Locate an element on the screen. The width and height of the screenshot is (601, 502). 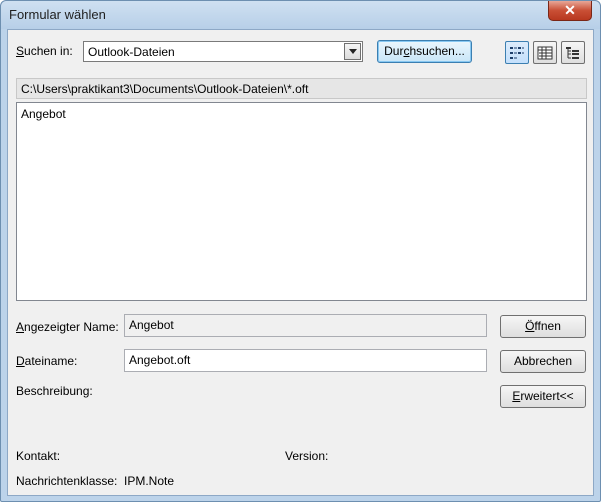
tree-view-icon is located at coordinates (572, 52).